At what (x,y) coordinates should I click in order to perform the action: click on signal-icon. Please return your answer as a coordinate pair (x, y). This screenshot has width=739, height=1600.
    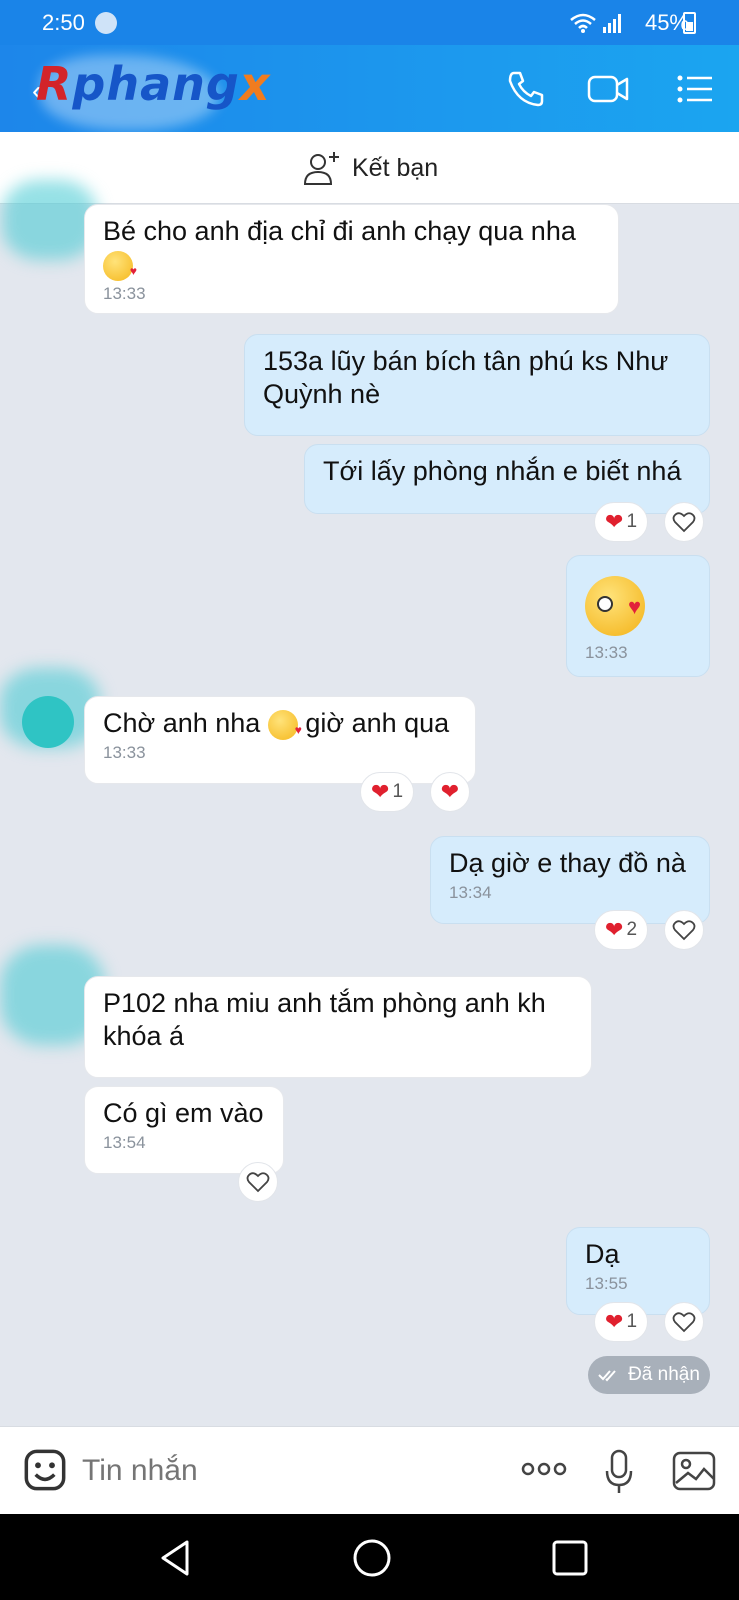
    Looking at the image, I should click on (612, 23).